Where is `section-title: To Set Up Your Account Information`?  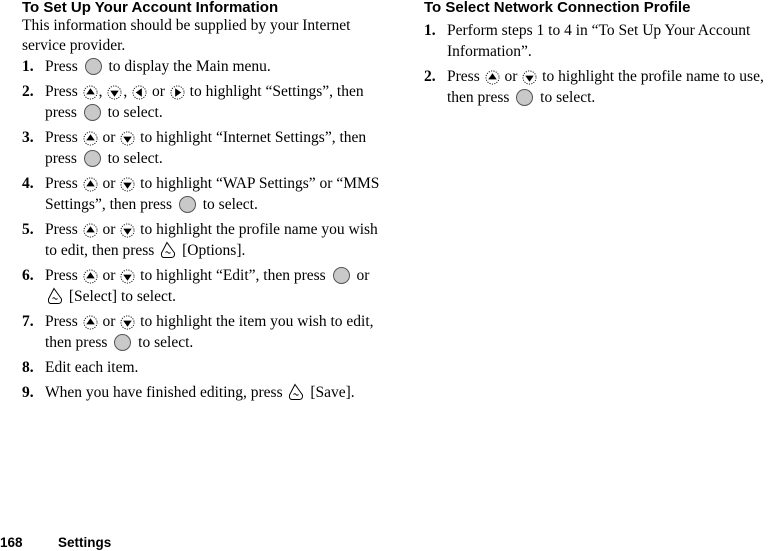 section-title: To Set Up Your Account Information is located at coordinates (150, 8).